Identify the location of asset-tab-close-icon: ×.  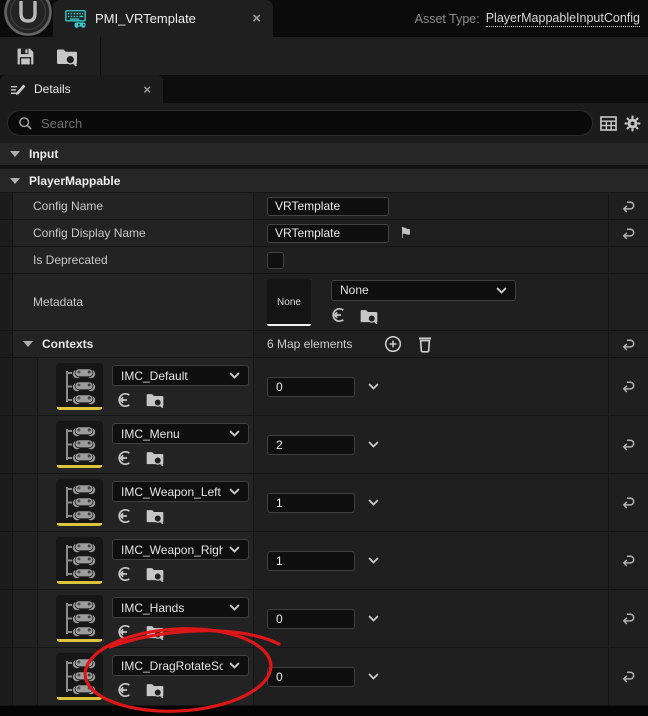
(256, 18).